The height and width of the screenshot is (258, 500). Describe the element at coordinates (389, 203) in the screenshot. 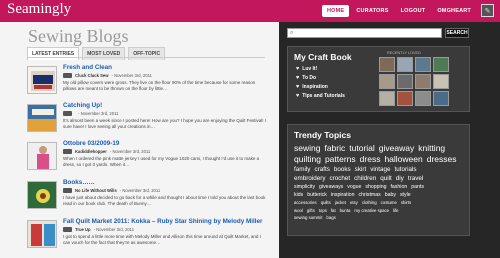

I see `topic-tag: costume` at that location.